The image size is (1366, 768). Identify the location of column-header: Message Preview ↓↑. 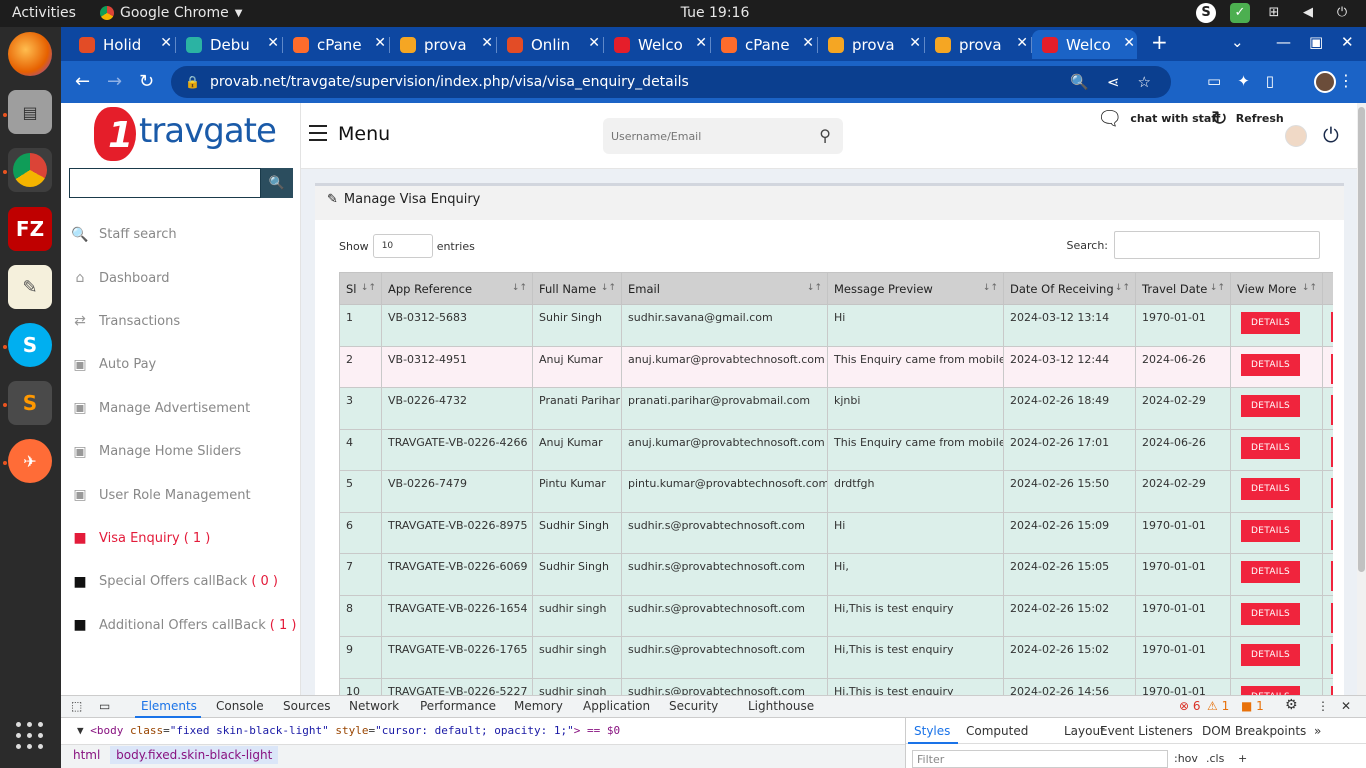
(915, 288).